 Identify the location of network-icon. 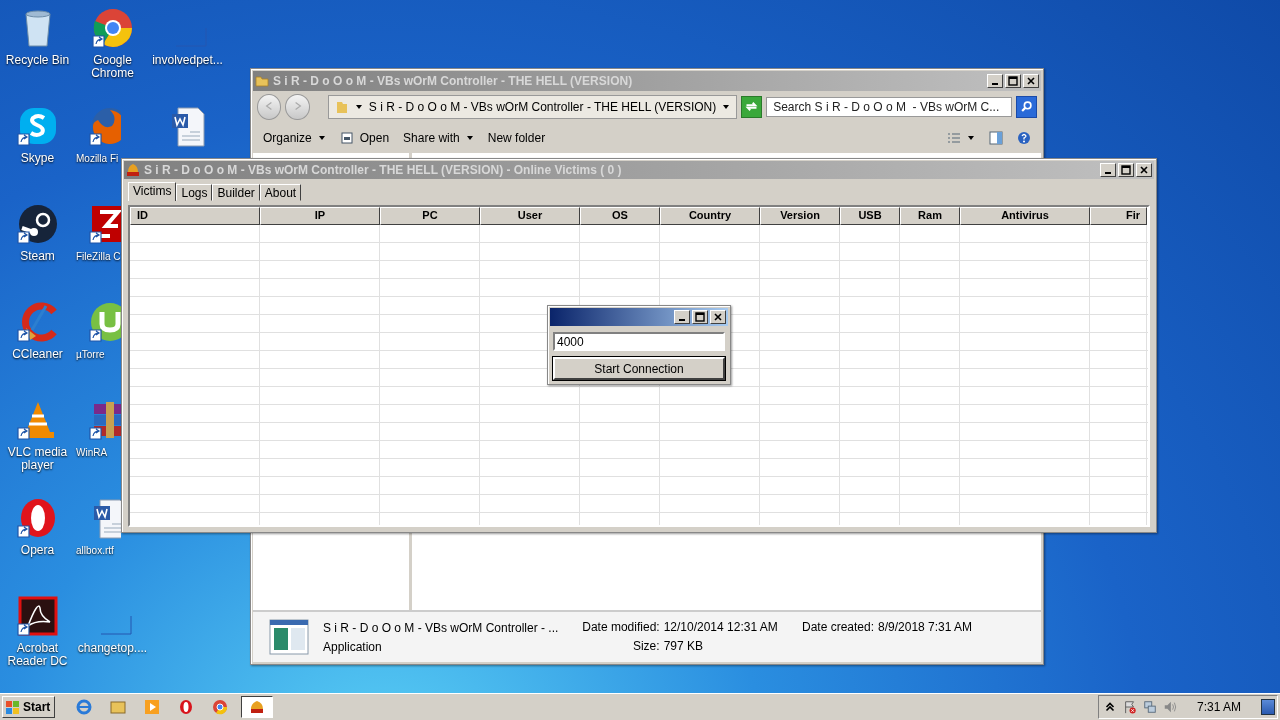
(1149, 707).